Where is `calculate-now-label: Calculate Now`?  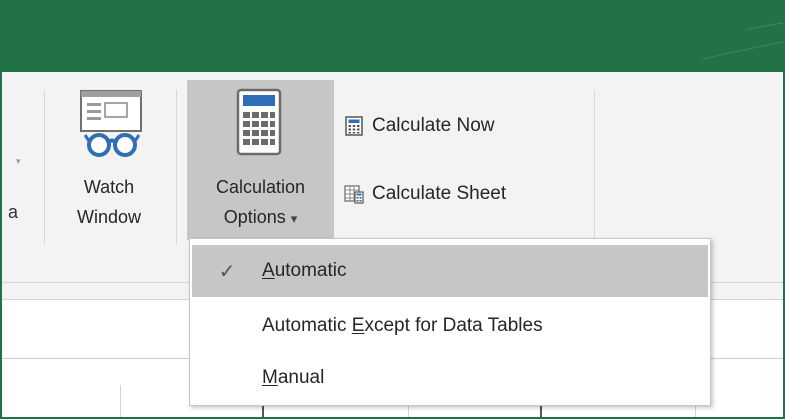
calculate-now-label: Calculate Now is located at coordinates (433, 125).